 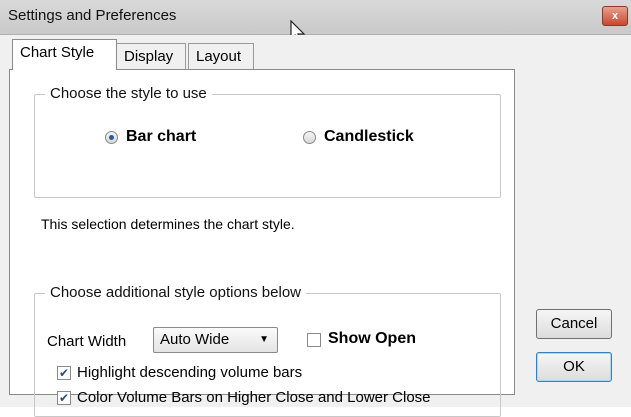 What do you see at coordinates (161, 137) in the screenshot?
I see `bar-chart-label: Bar chart` at bounding box center [161, 137].